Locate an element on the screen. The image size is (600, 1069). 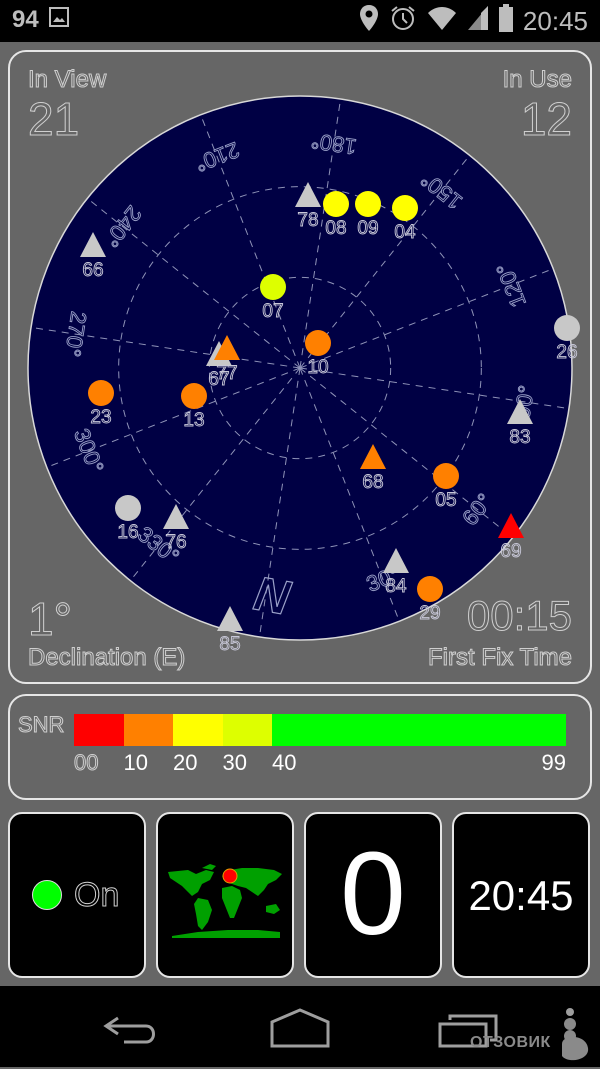
clock-value: 20:45 is located at coordinates (521, 895).